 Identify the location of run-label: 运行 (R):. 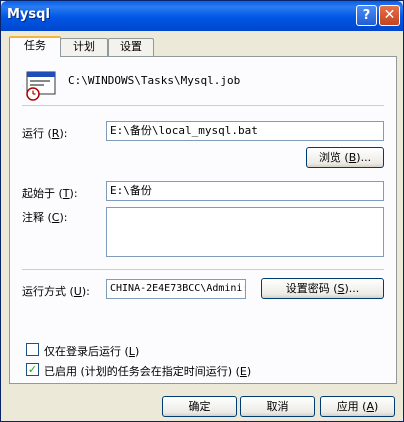
(45, 133).